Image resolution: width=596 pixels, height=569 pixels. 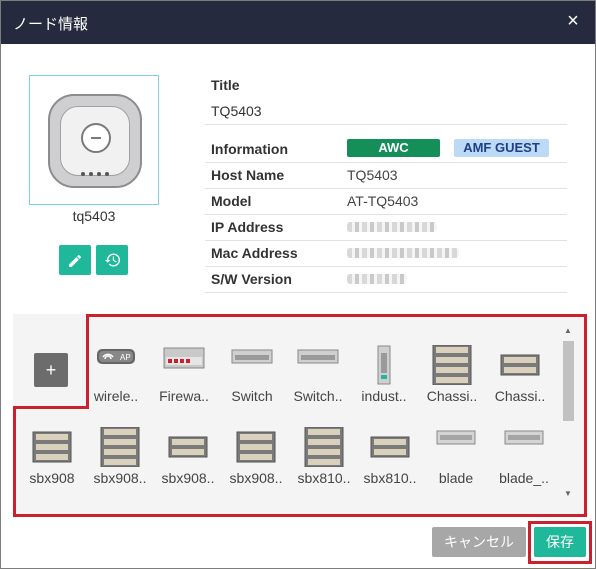 I want to click on edit-button, so click(x=75, y=260).